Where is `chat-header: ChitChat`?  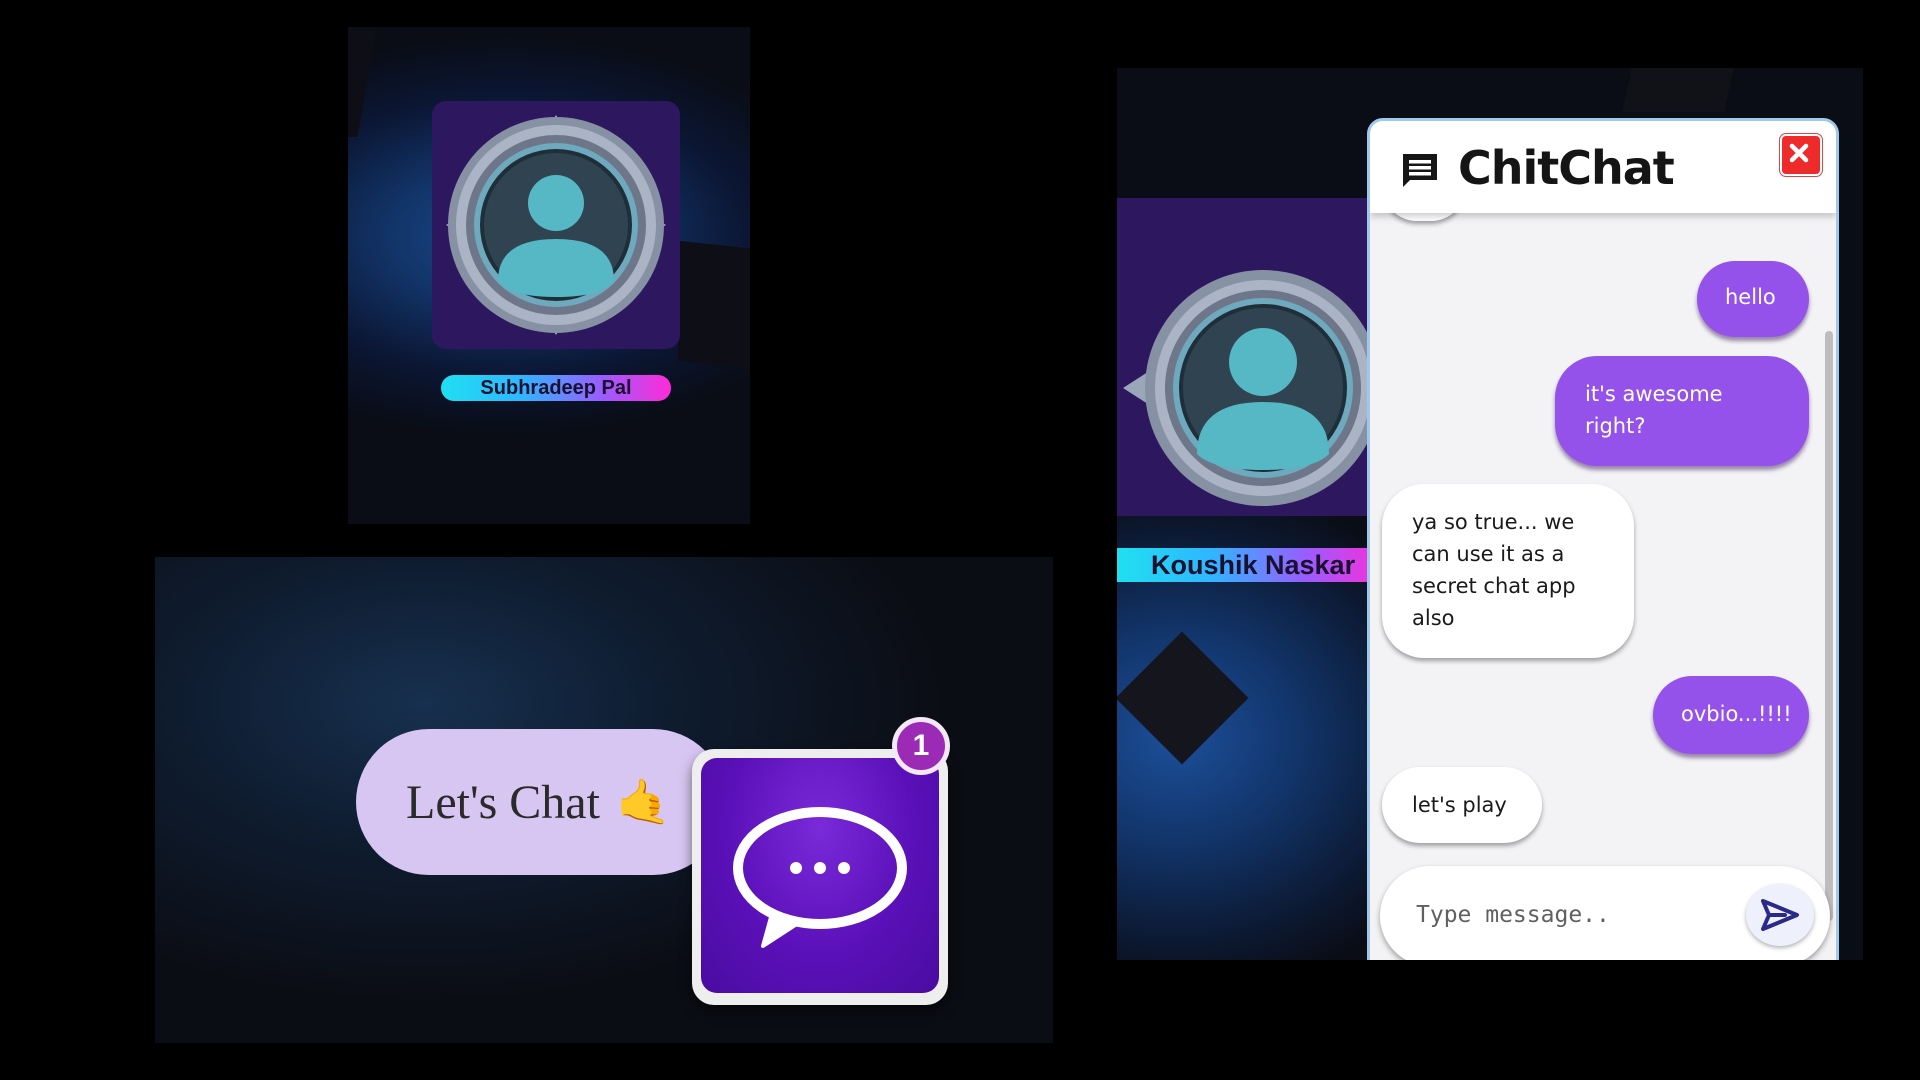 chat-header: ChitChat is located at coordinates (1603, 167).